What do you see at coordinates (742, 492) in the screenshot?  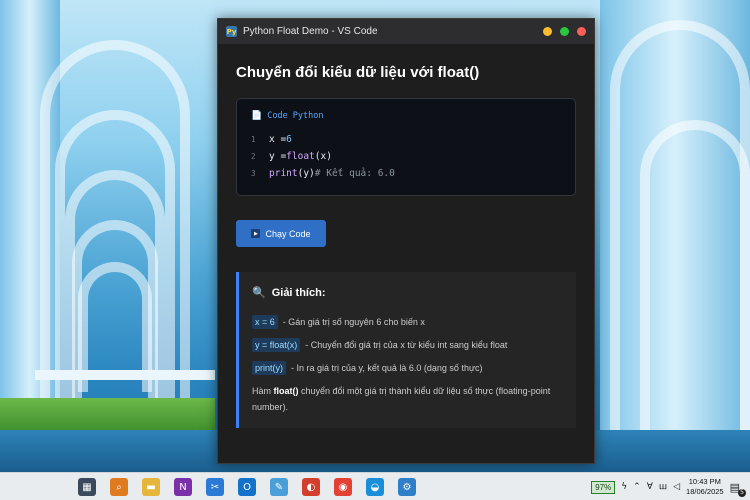 I see `notification-count: 5` at bounding box center [742, 492].